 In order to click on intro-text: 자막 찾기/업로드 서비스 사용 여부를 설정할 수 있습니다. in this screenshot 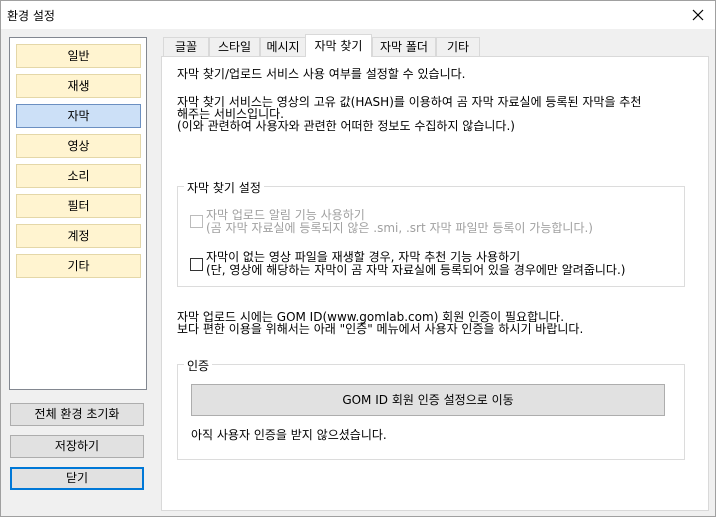, I will do `click(321, 74)`.